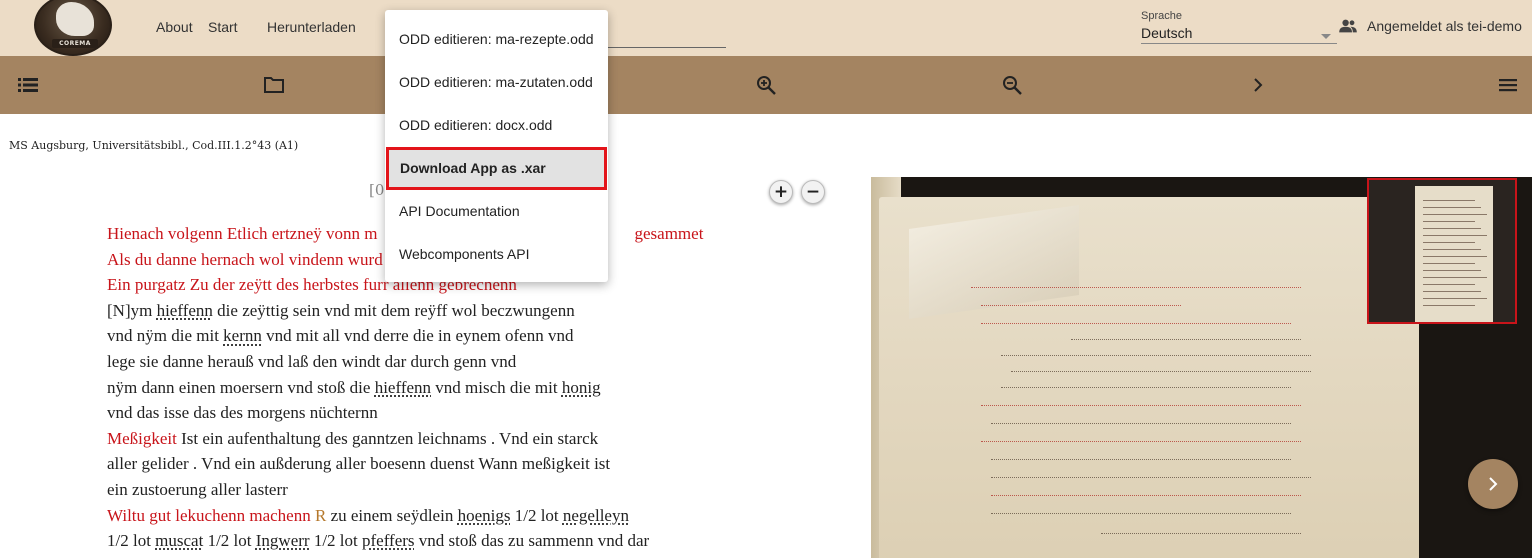 This screenshot has height=558, width=1532. I want to click on language-label: Sprache, so click(1161, 16).